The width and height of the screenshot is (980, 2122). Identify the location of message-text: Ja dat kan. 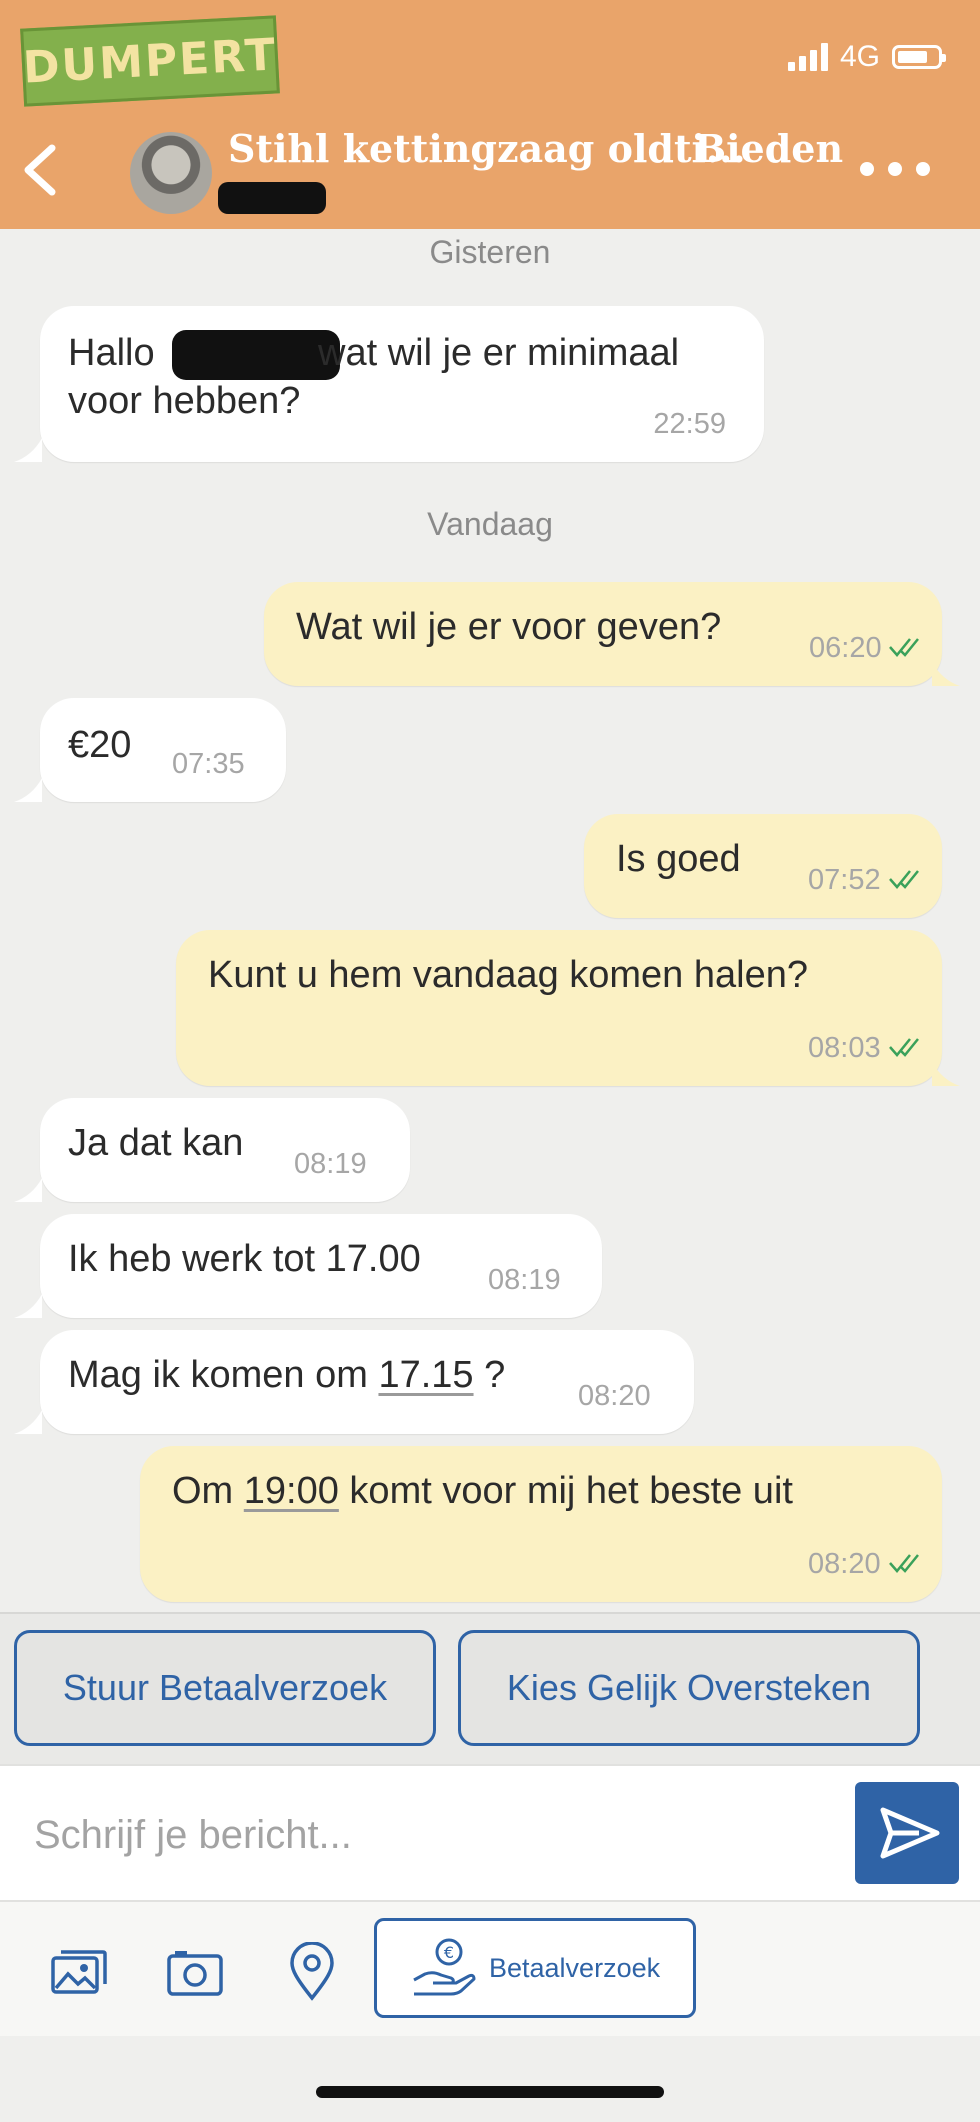
(156, 1143).